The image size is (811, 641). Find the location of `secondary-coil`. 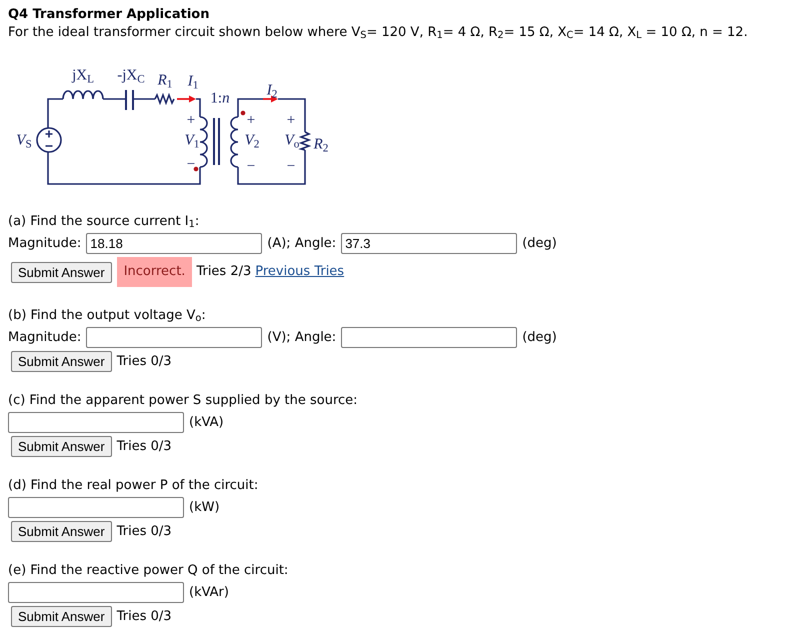

secondary-coil is located at coordinates (234, 142).